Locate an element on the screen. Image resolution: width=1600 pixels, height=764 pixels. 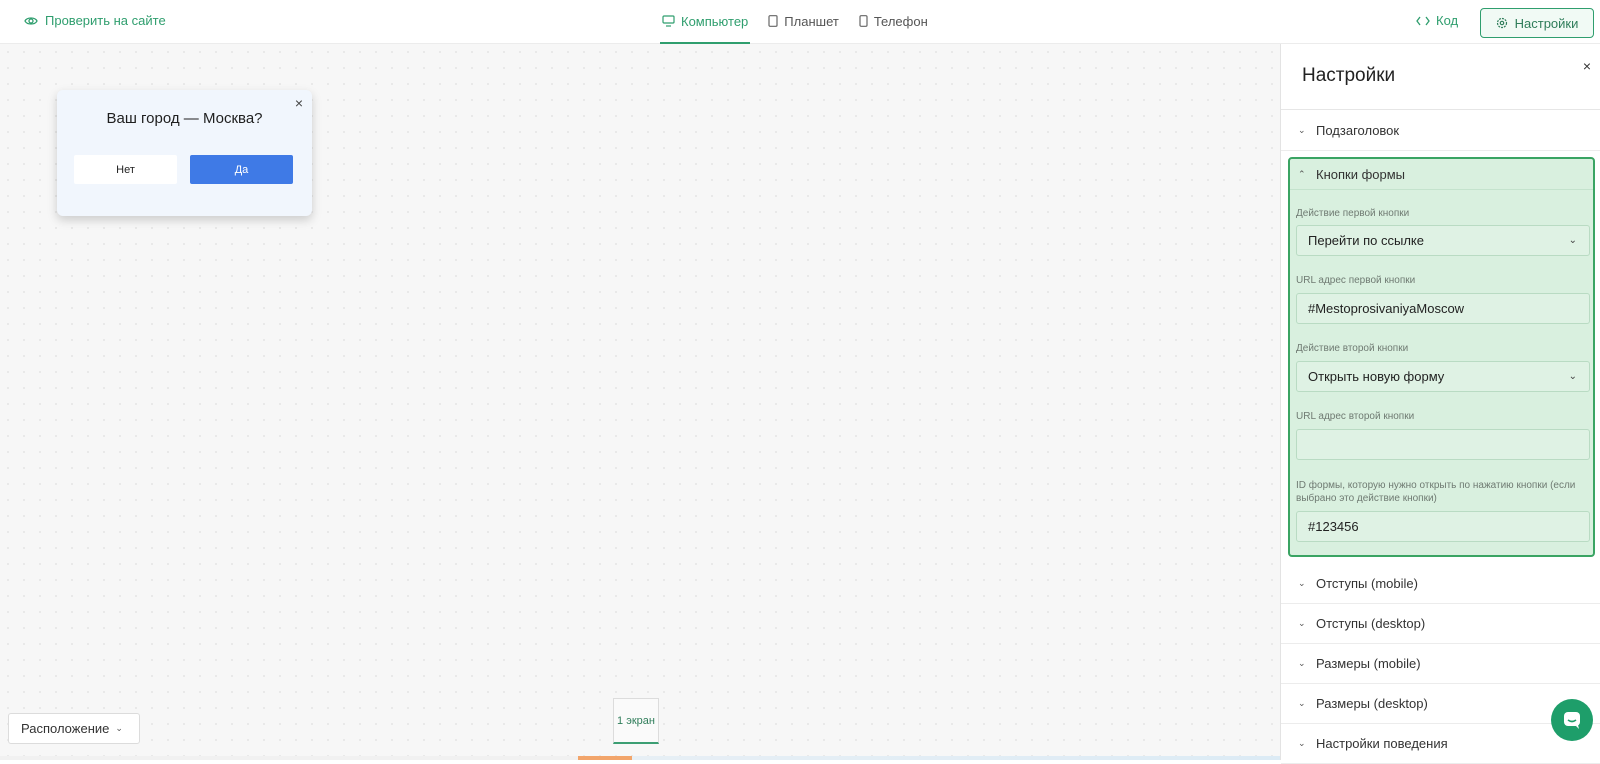
section-subtitle-label: Подзаголовок is located at coordinates (1358, 130).